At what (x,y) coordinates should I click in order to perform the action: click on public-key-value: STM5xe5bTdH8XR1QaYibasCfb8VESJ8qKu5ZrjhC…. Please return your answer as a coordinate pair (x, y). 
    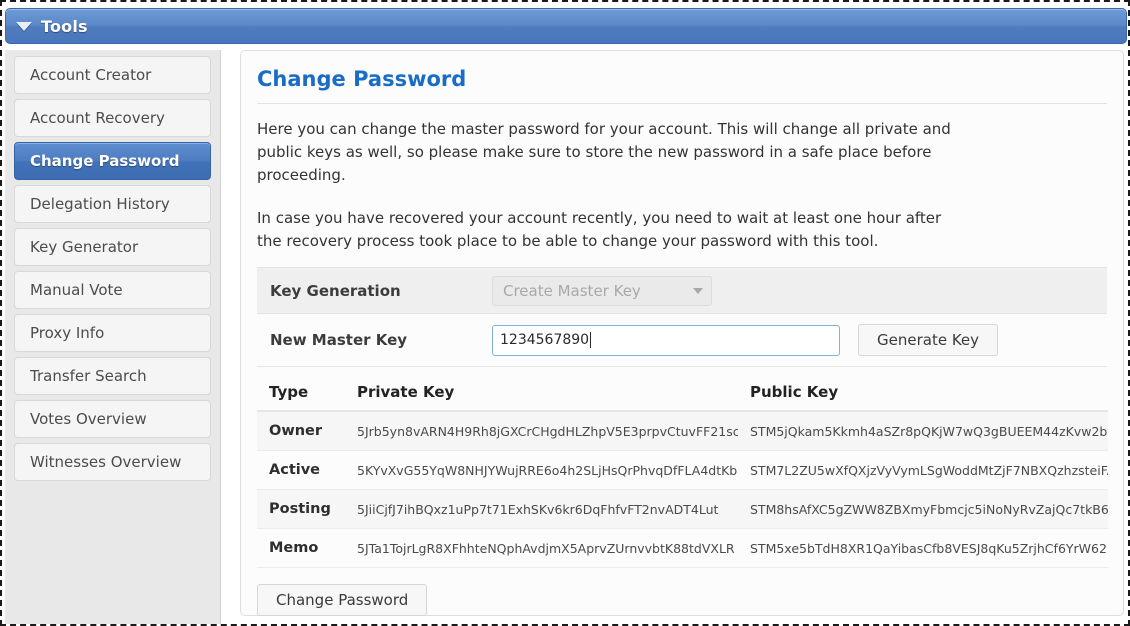
    Looking at the image, I should click on (923, 548).